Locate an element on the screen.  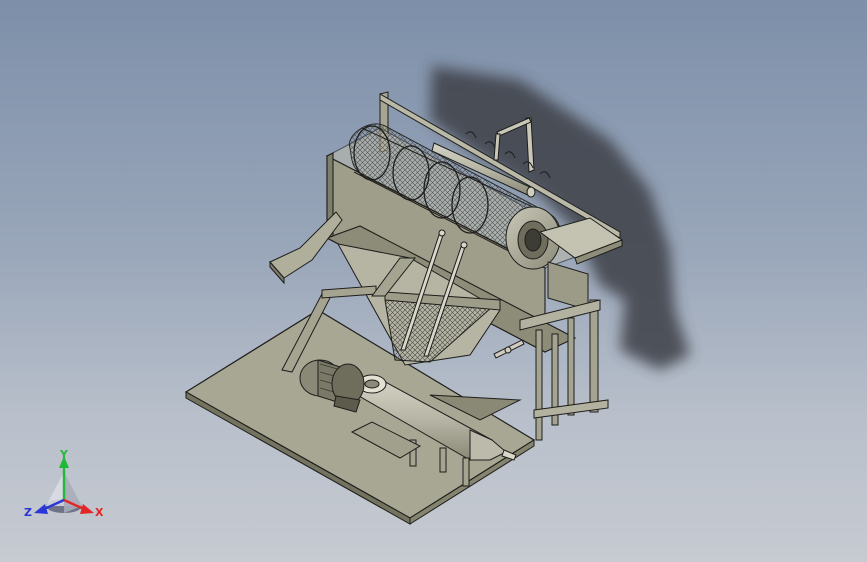
axis-triad: Y X Z is located at coordinates (64, 486).